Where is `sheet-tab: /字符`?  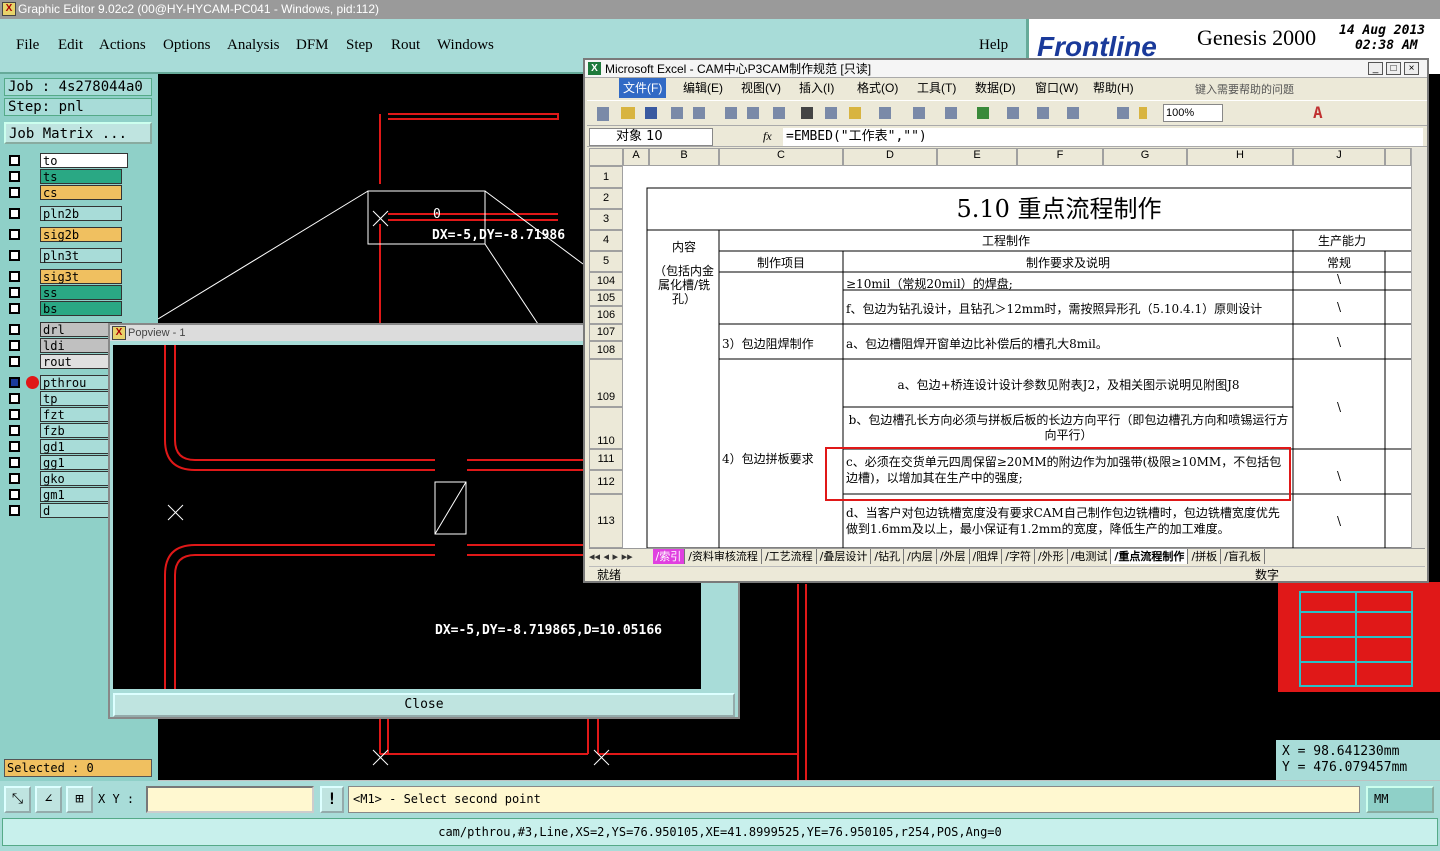
sheet-tab: /字符 is located at coordinates (1018, 556).